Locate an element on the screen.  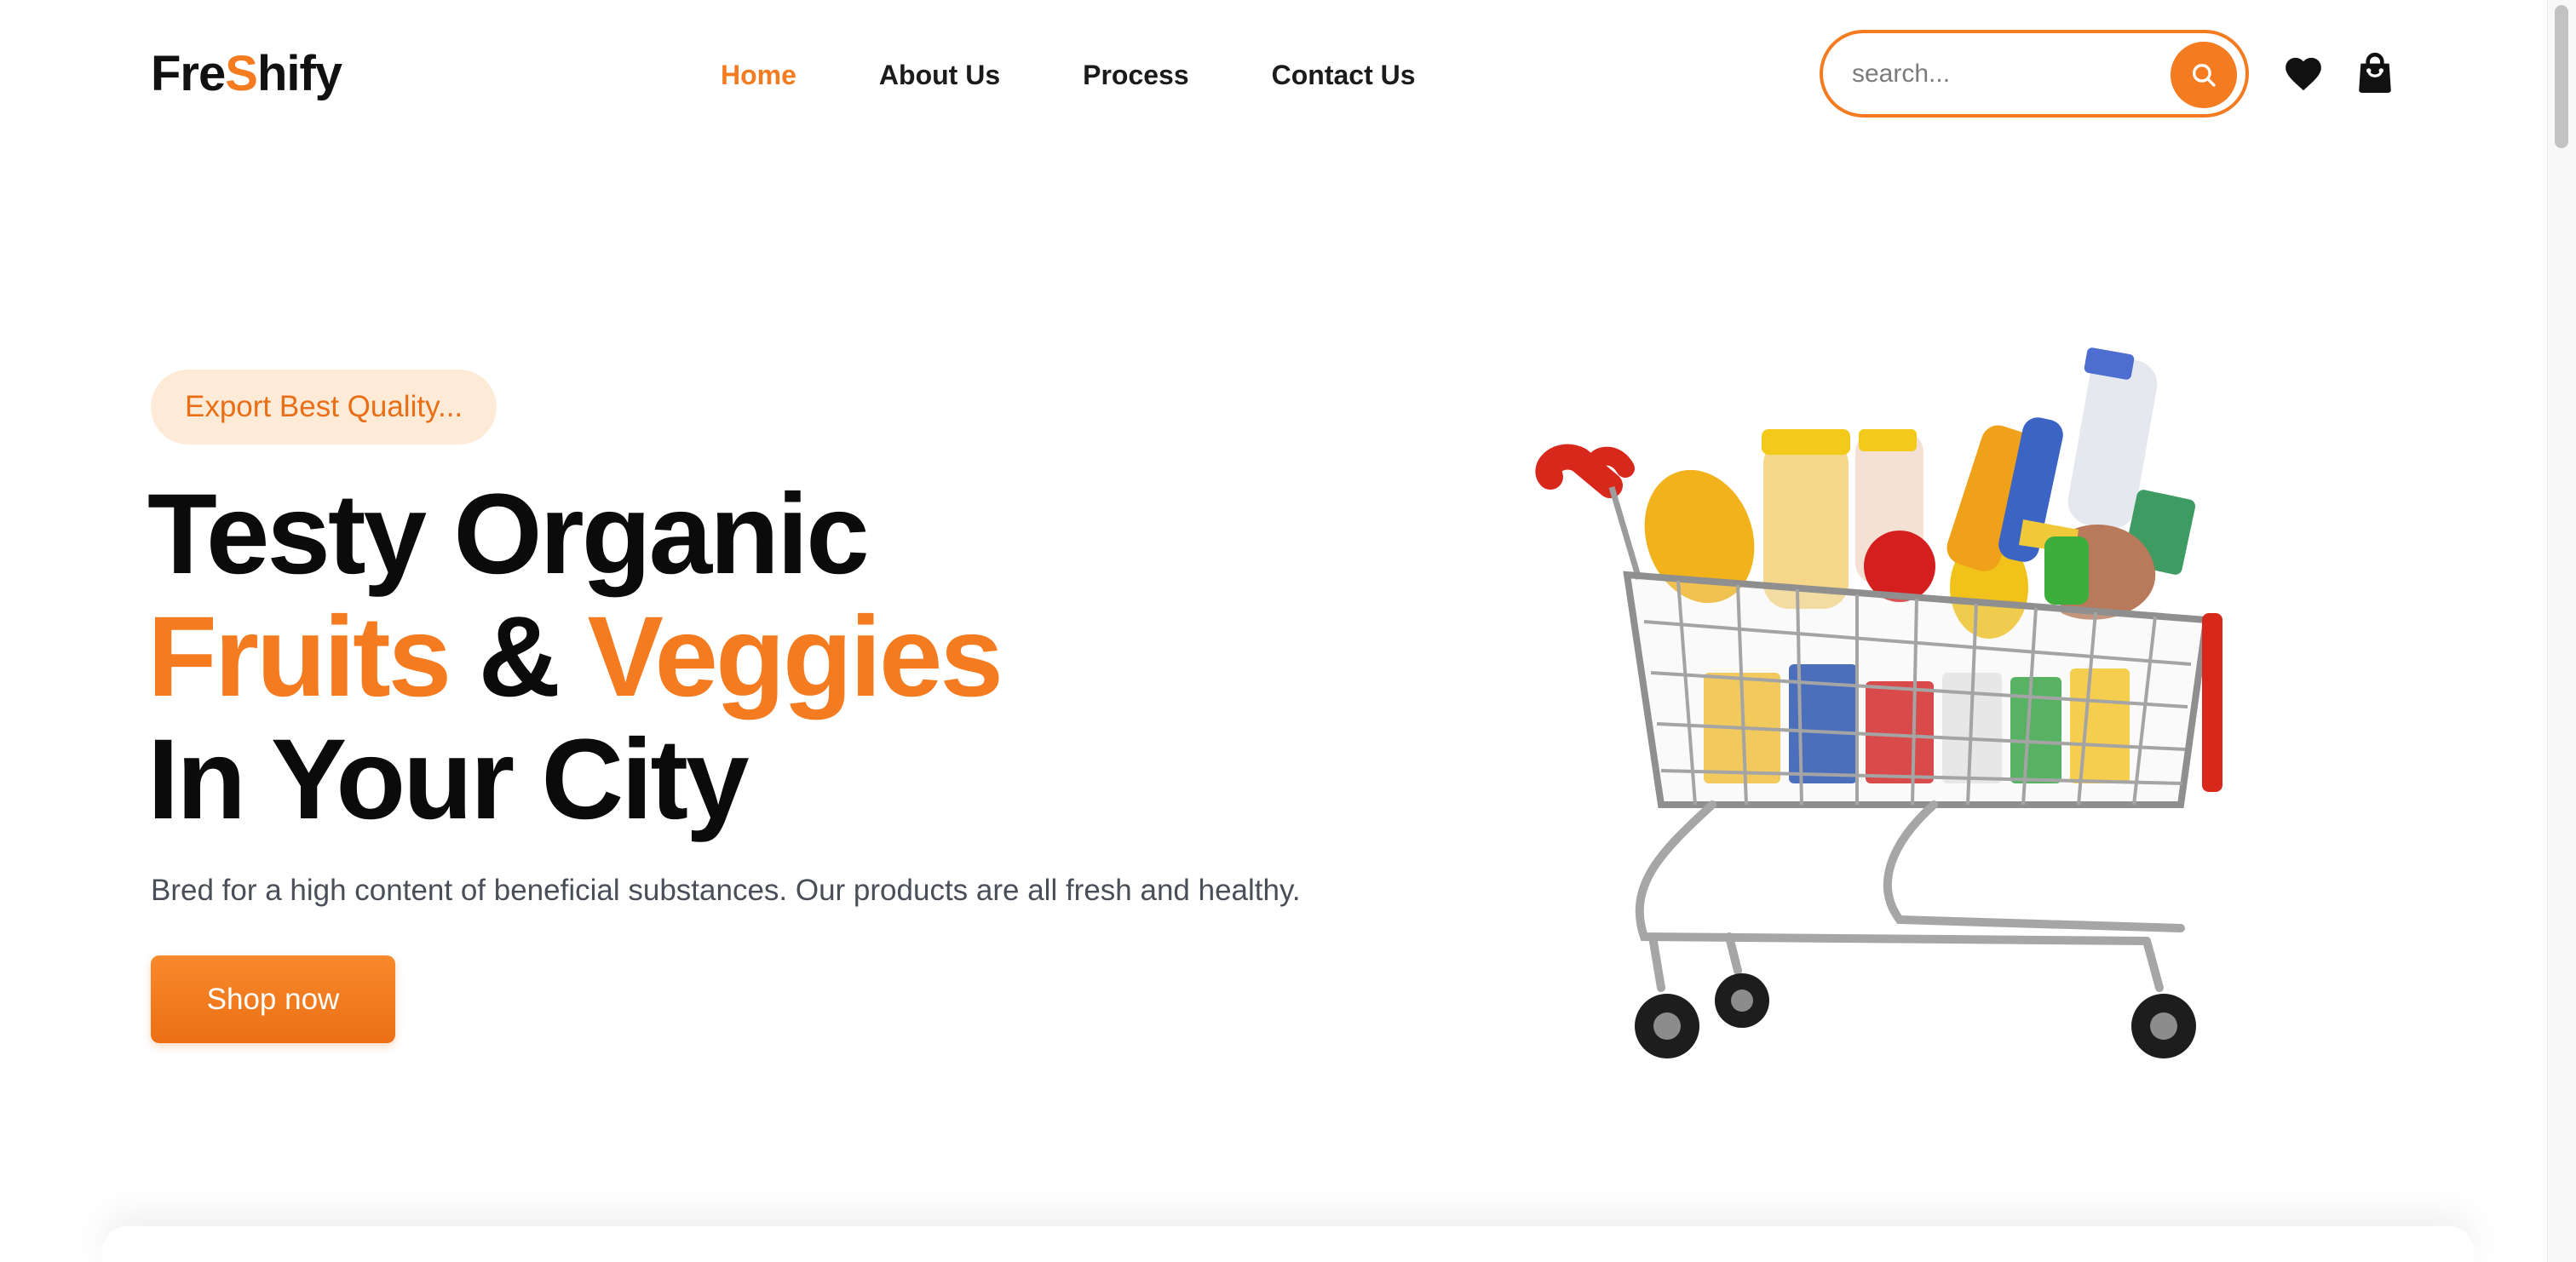
headline-ampersand: & is located at coordinates (520, 657).